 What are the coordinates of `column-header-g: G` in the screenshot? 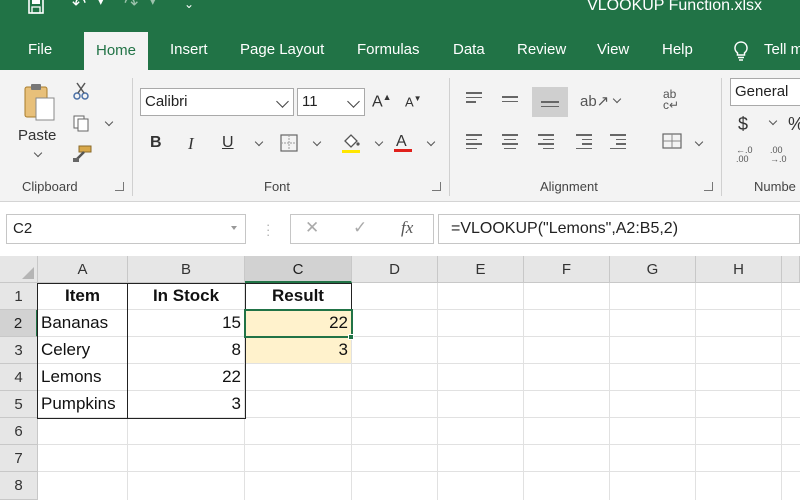 It's located at (653, 269).